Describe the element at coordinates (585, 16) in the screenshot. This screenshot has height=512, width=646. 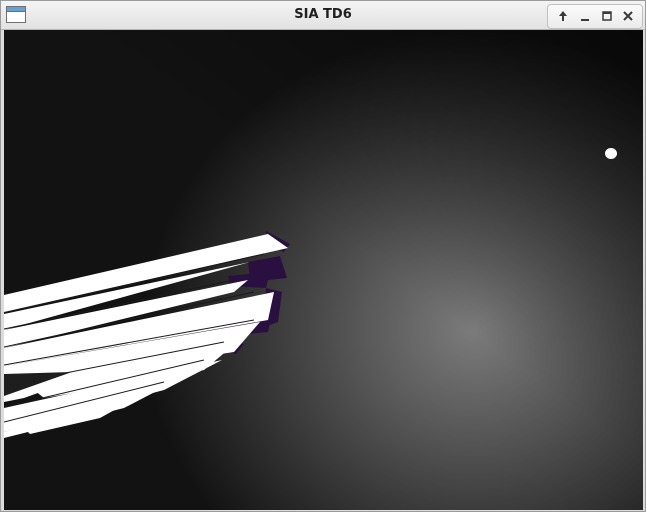
I see `minimize-icon` at that location.